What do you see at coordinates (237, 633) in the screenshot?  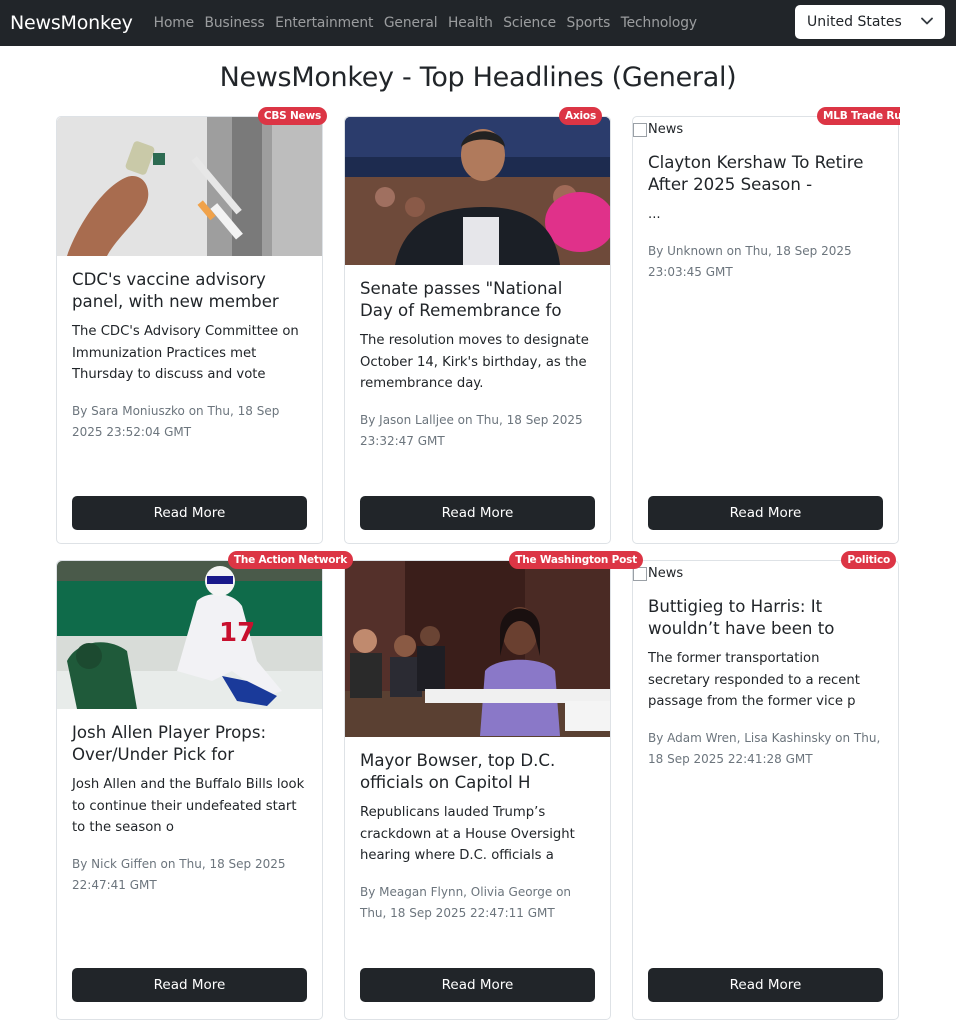 I see `svg-text: 17` at bounding box center [237, 633].